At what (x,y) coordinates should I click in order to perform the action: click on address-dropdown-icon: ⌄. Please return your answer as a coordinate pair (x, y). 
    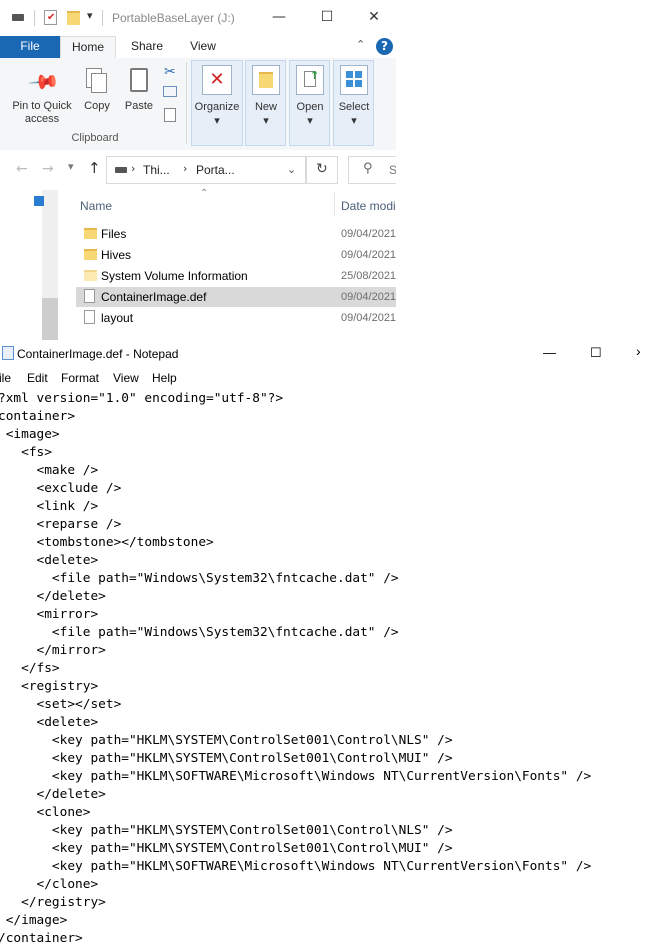
    Looking at the image, I should click on (291, 169).